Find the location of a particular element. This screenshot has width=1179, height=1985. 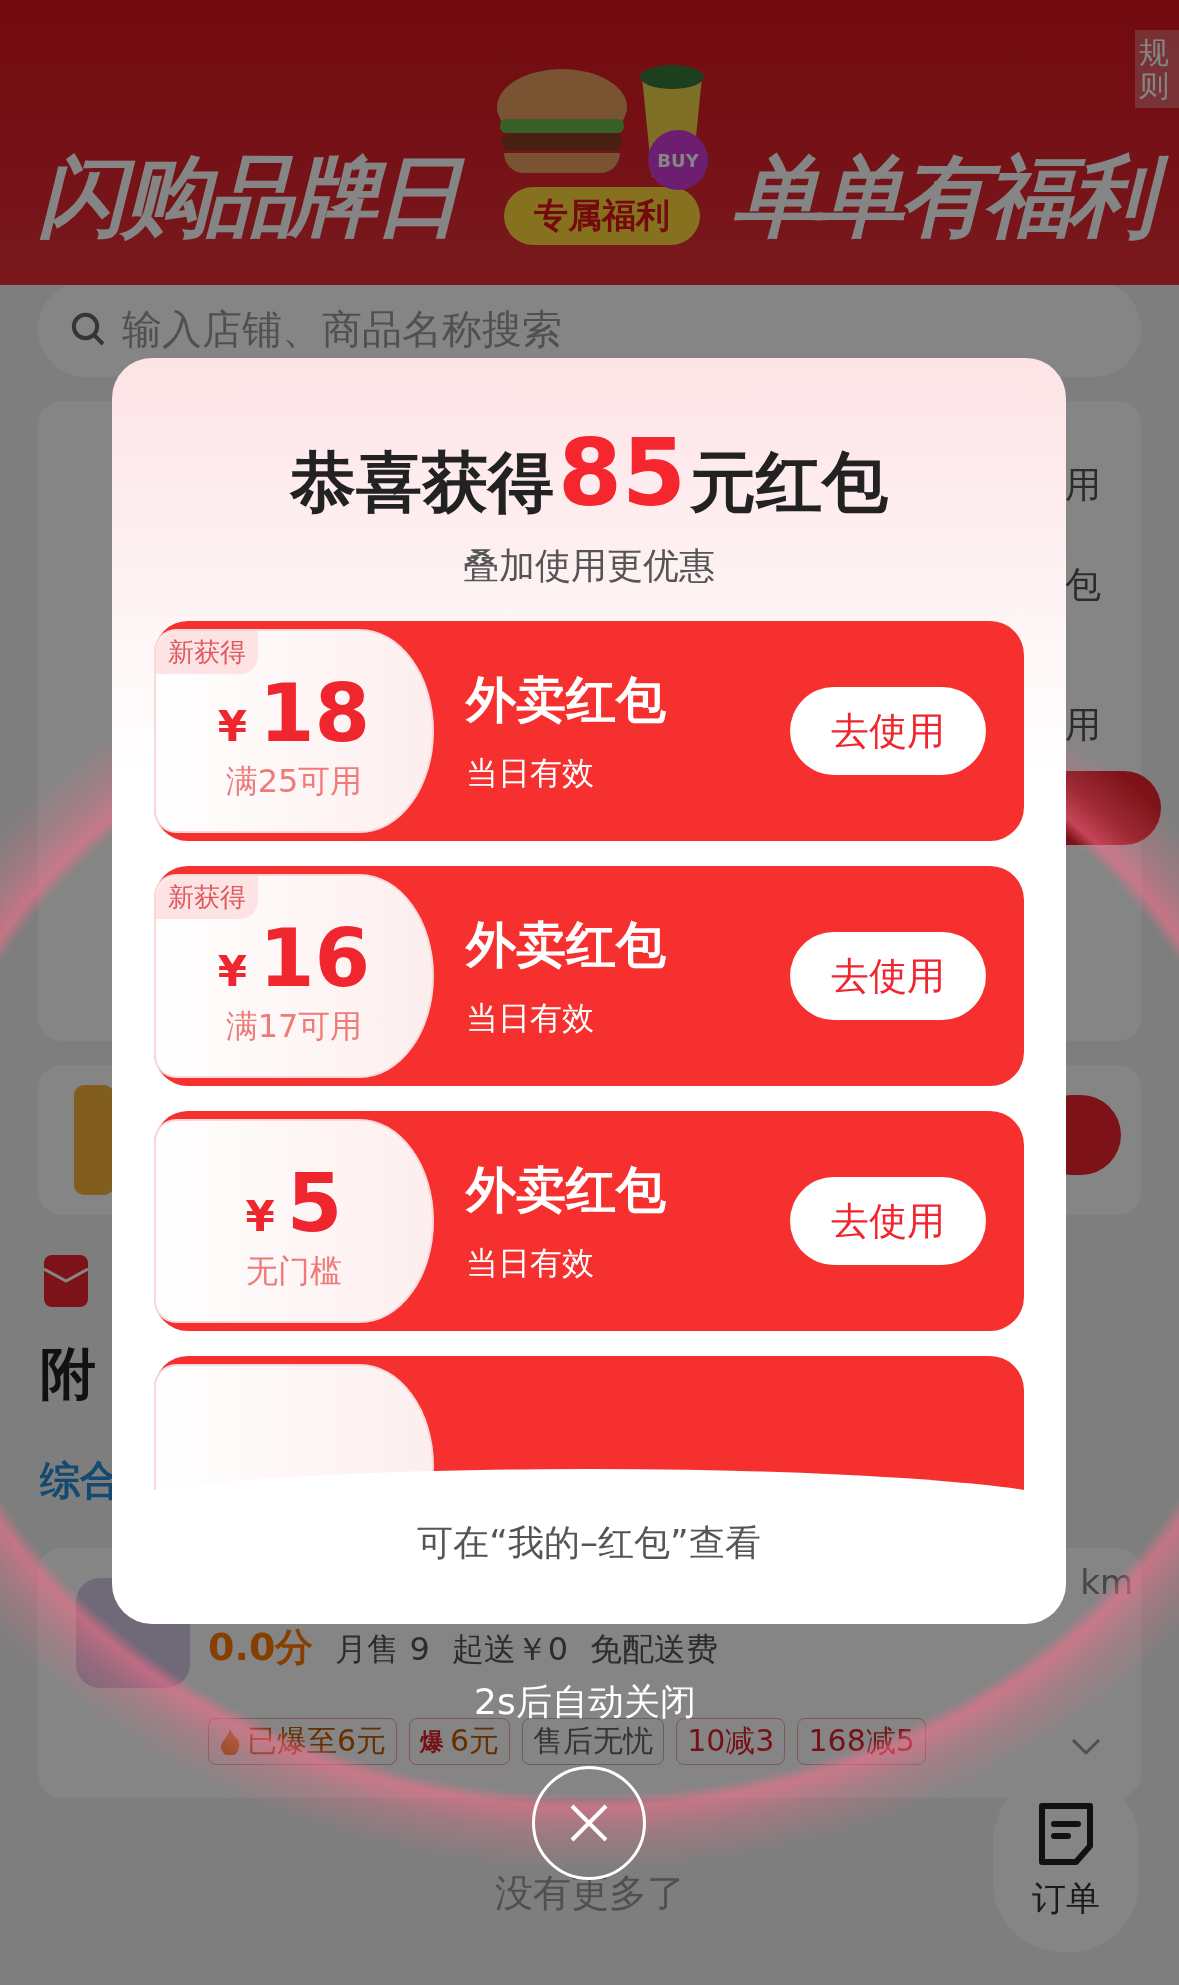

banner-title: 单单有福利 is located at coordinates (949, 199).